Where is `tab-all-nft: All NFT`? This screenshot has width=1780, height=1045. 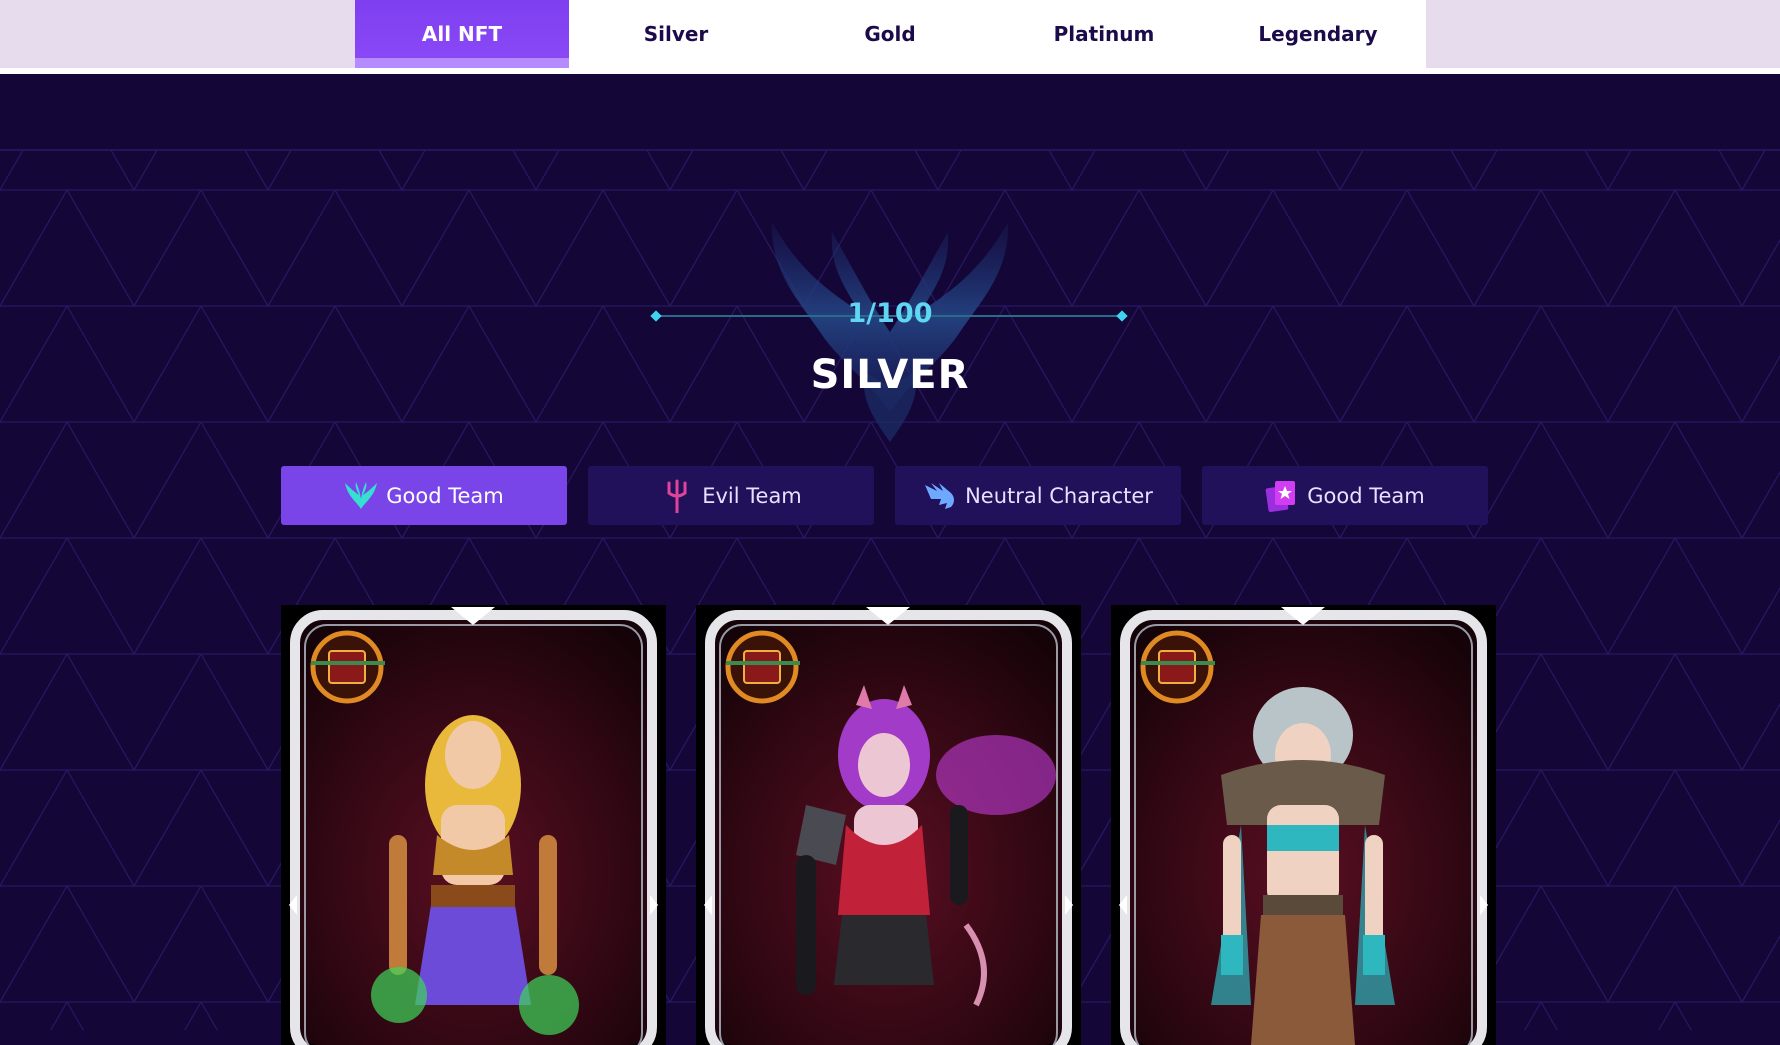
tab-all-nft: All NFT is located at coordinates (462, 34).